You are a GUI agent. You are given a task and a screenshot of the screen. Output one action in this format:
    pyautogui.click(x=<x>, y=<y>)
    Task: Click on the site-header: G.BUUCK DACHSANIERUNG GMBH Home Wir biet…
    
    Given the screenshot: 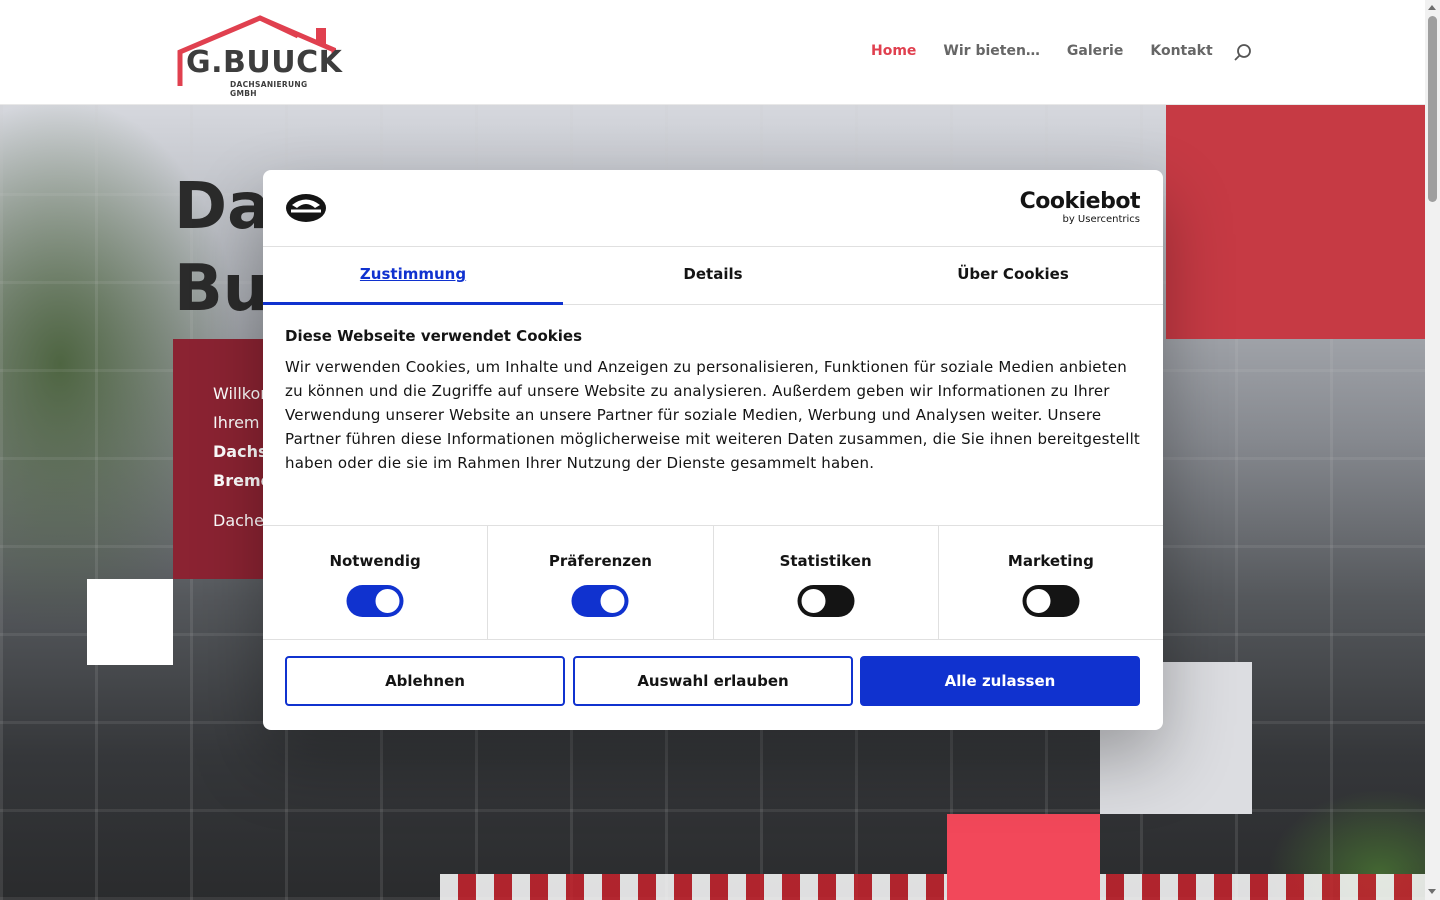 What is the action you would take?
    pyautogui.click(x=712, y=52)
    